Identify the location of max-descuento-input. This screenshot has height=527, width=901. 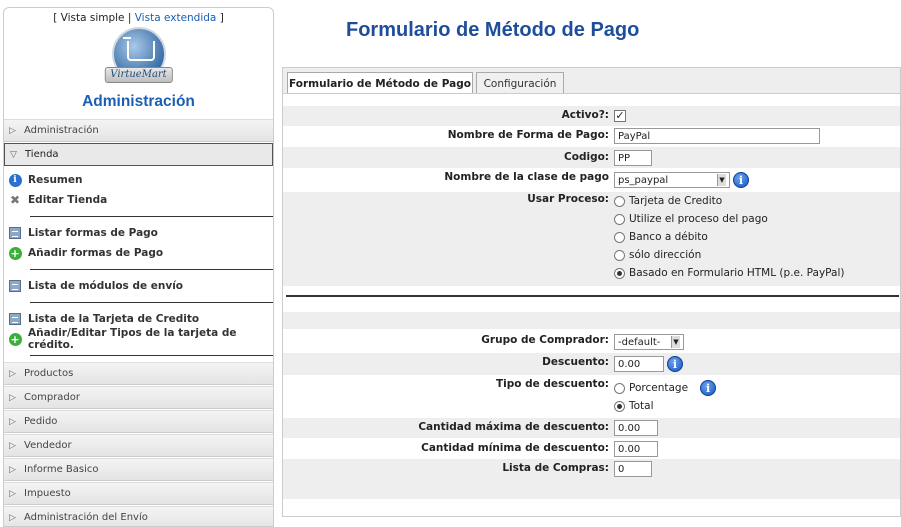
(636, 428).